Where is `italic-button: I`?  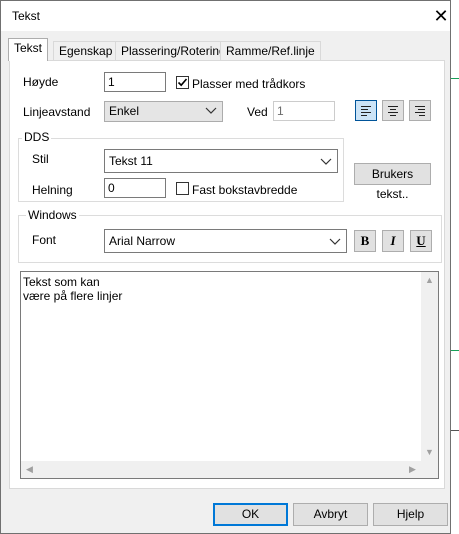
italic-button: I is located at coordinates (393, 241).